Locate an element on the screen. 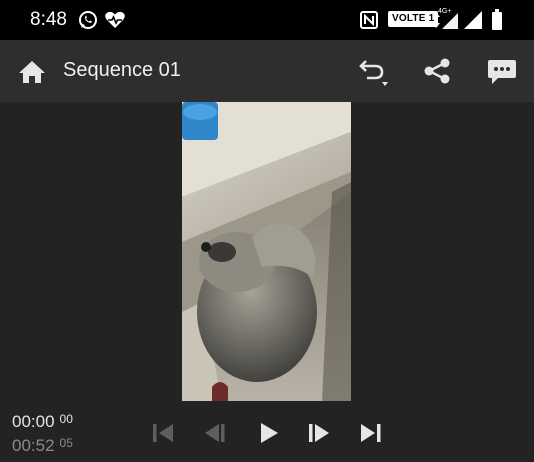 Image resolution: width=534 pixels, height=462 pixels. battery-icon is located at coordinates (497, 19).